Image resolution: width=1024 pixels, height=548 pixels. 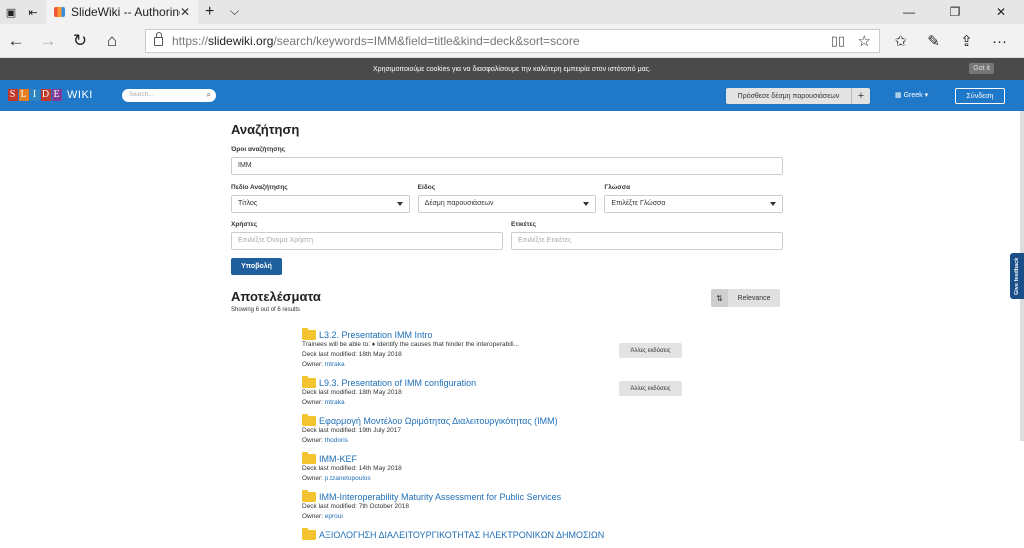 What do you see at coordinates (125, 12) in the screenshot?
I see `tab-title: SlideWiki -- Authoring p` at bounding box center [125, 12].